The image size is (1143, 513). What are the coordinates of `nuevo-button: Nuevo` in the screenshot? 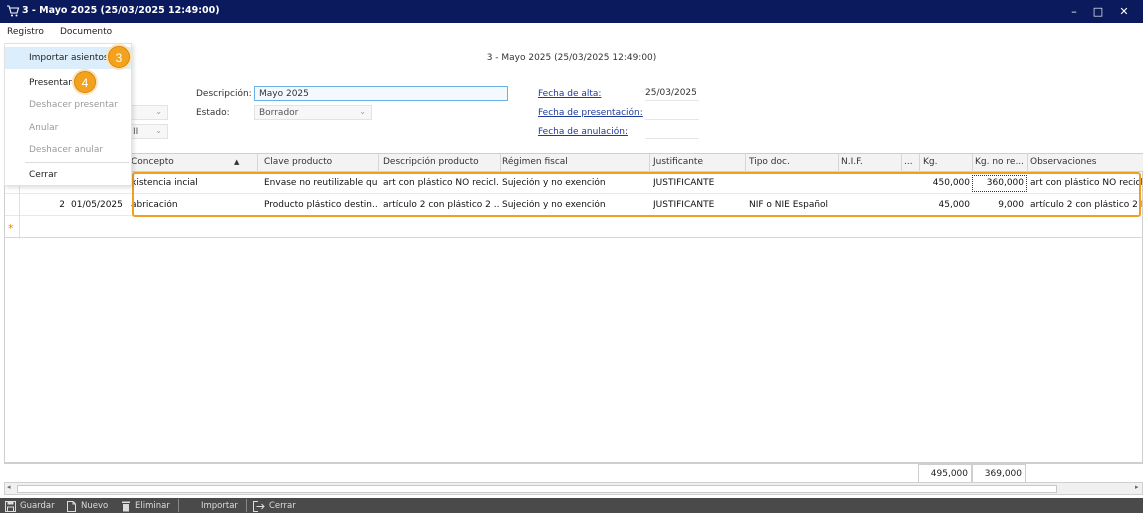 It's located at (87, 506).